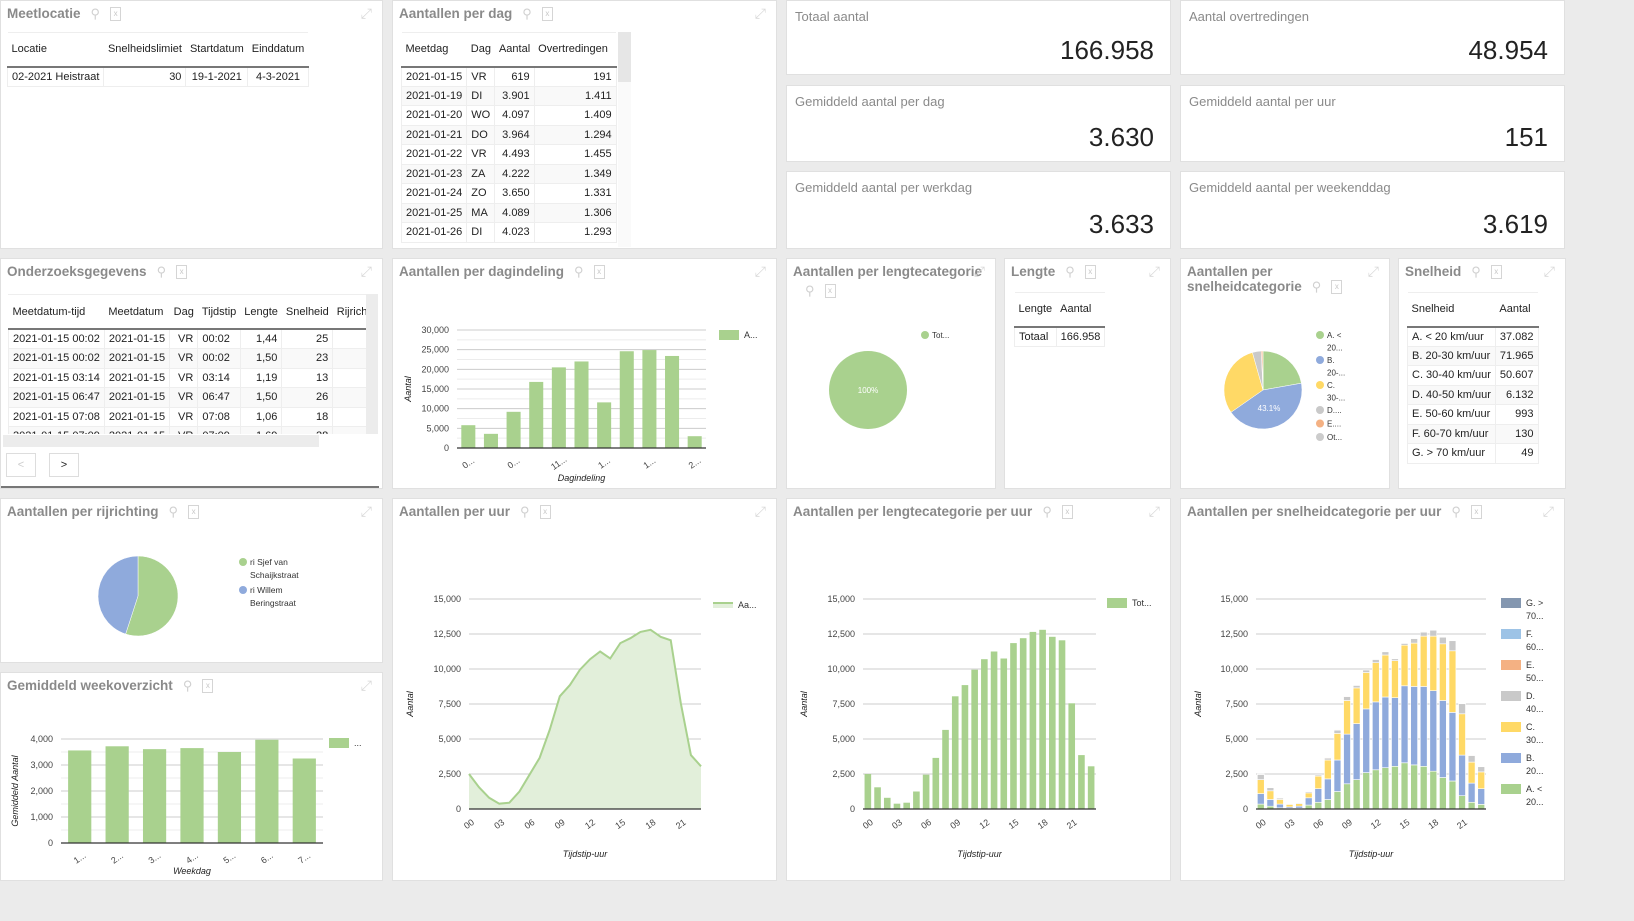 The height and width of the screenshot is (921, 1634). I want to click on table-row: 2021-01-20 WO 4.097 1.409, so click(508, 115).